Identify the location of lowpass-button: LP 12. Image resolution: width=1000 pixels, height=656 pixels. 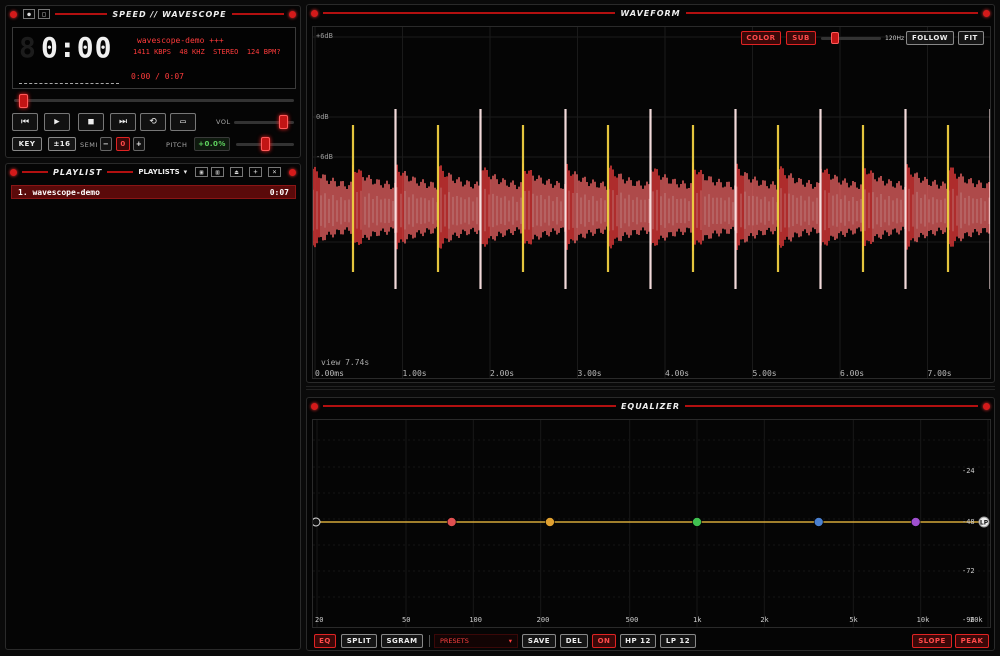
(678, 641).